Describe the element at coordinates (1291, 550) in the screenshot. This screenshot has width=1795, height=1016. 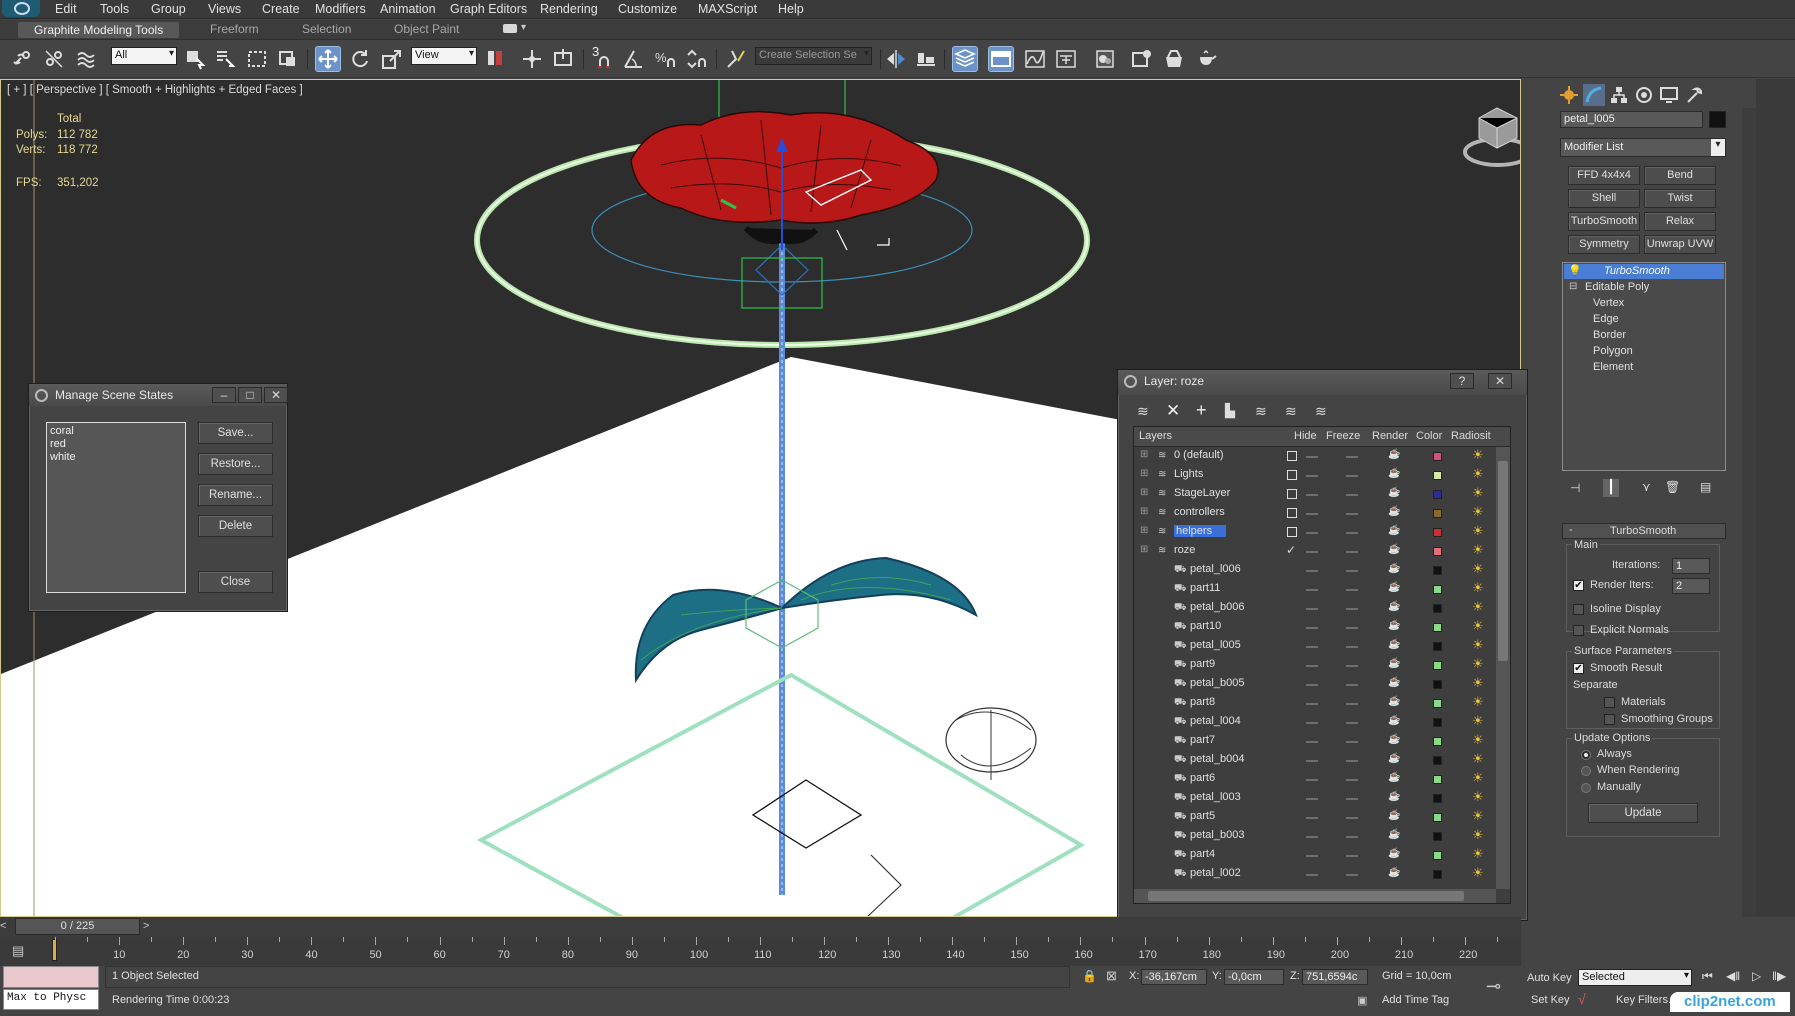
I see `current-layer-check-icon: ✓` at that location.